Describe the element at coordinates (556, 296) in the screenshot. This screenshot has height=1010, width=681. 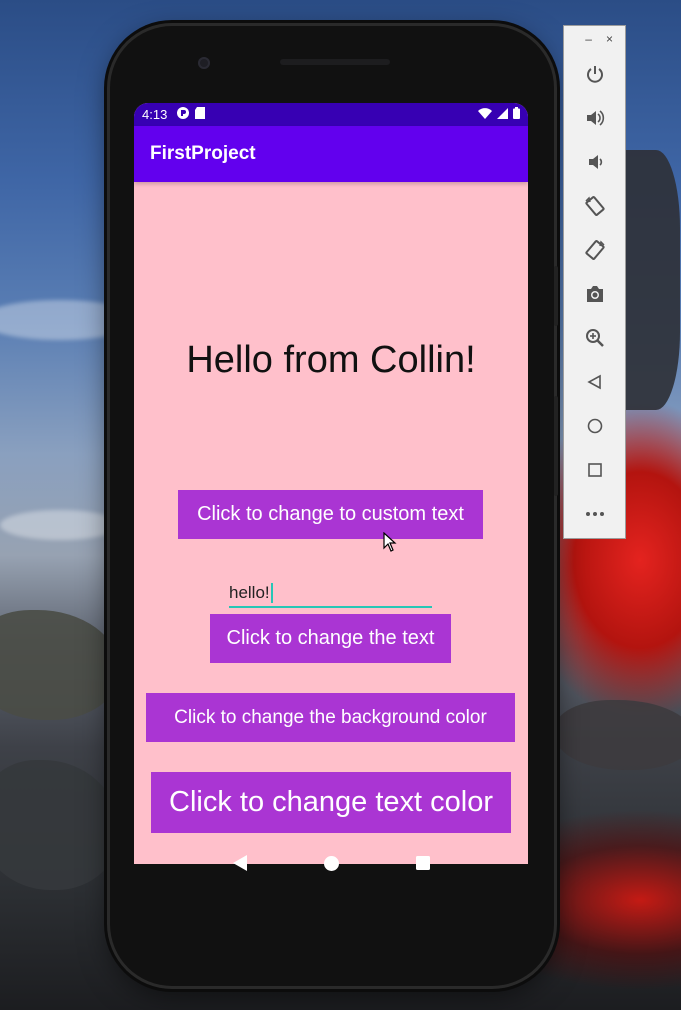
I see `power-side-button` at that location.